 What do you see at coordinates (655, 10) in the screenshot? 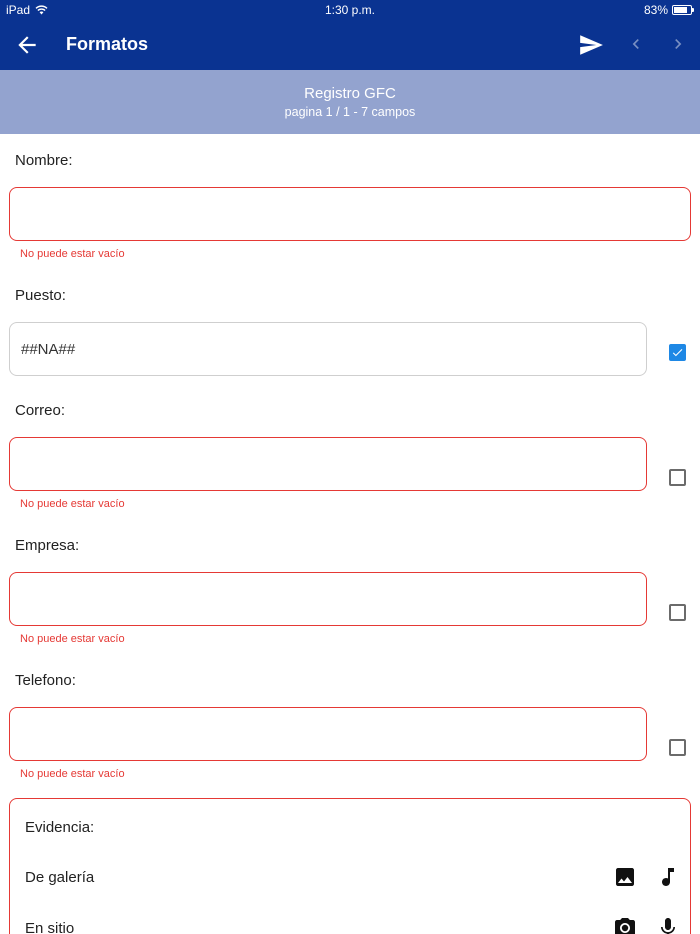
I see `battery-percent: 83%` at bounding box center [655, 10].